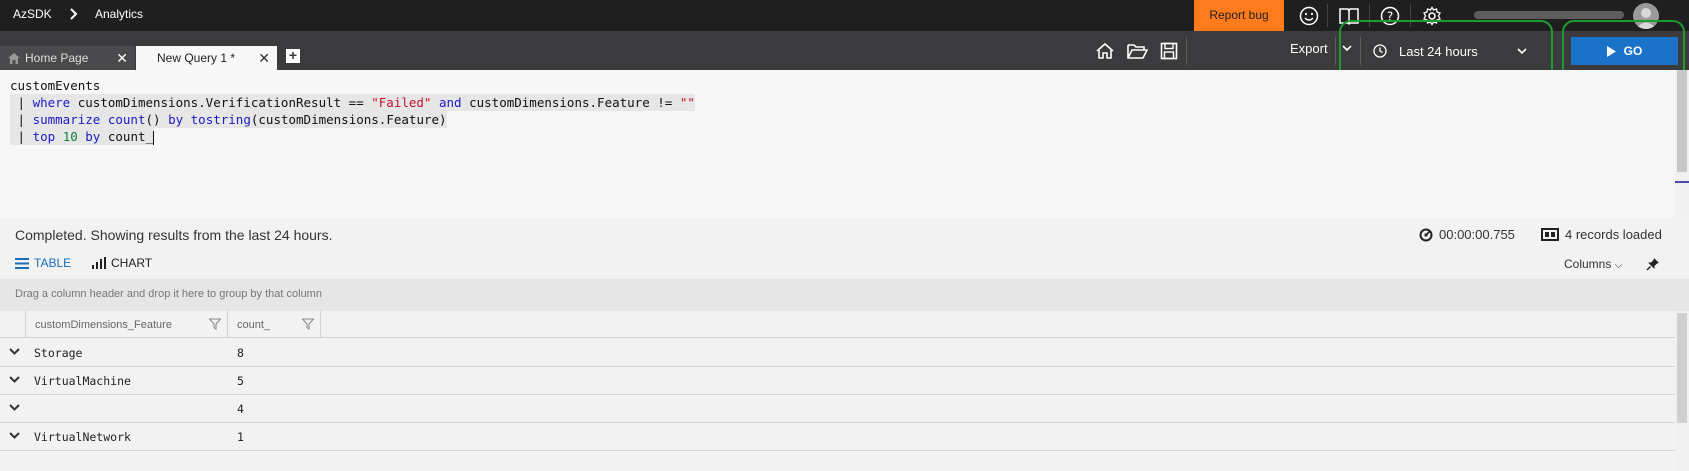 This screenshot has height=471, width=1689. Describe the element at coordinates (844, 15) in the screenshot. I see `top-bar: AzSDK Analytics Report bug ?` at that location.